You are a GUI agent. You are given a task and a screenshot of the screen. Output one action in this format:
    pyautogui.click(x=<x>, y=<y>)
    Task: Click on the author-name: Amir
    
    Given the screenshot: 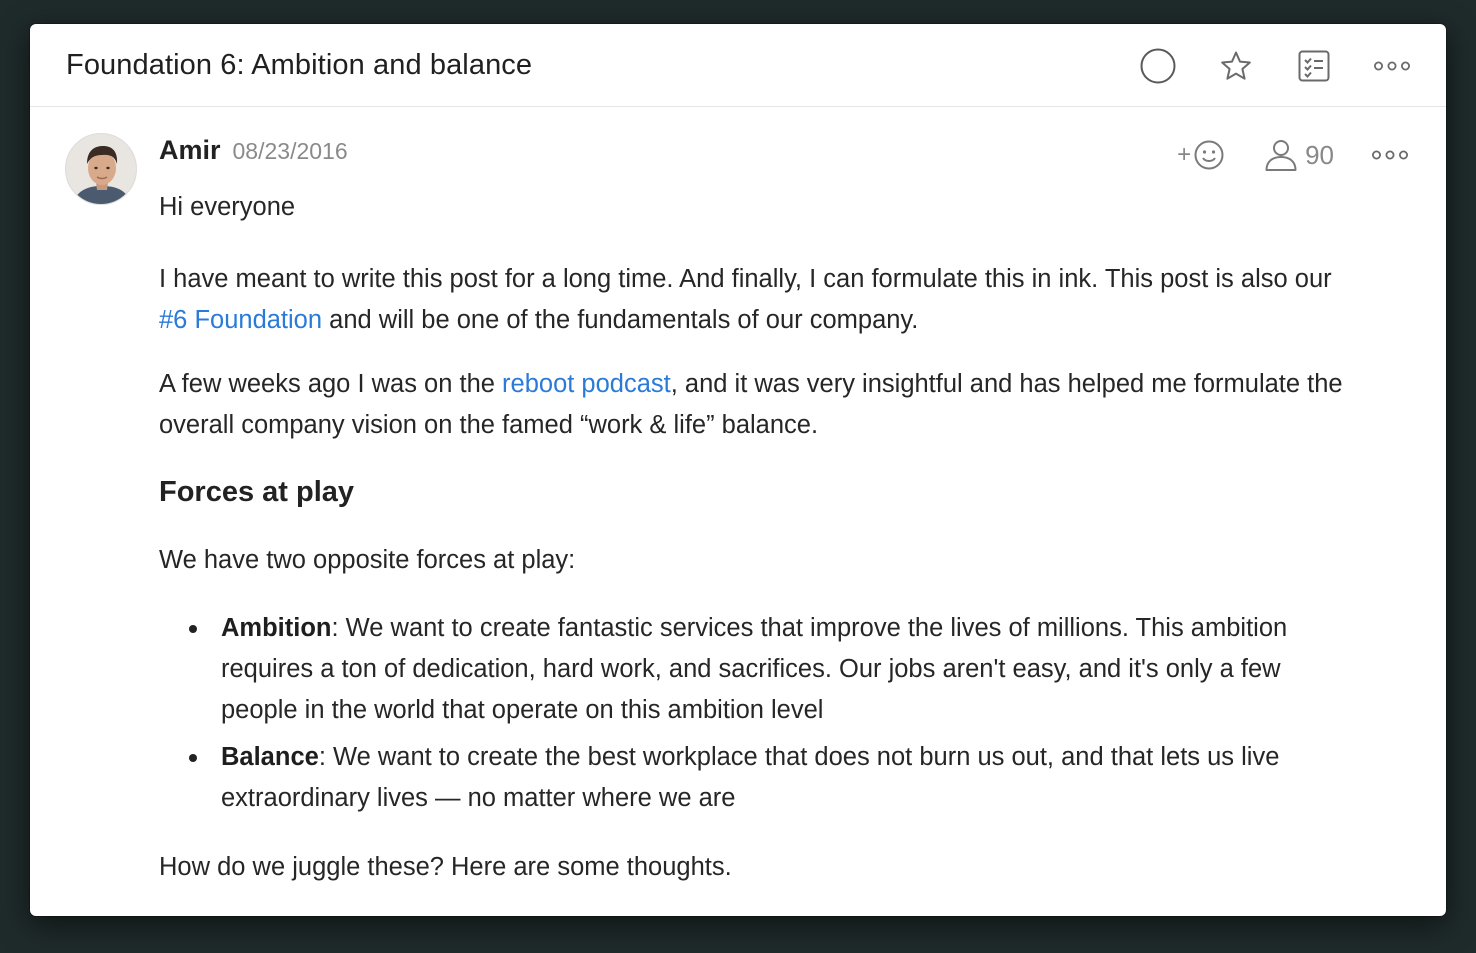 What is the action you would take?
    pyautogui.click(x=190, y=150)
    